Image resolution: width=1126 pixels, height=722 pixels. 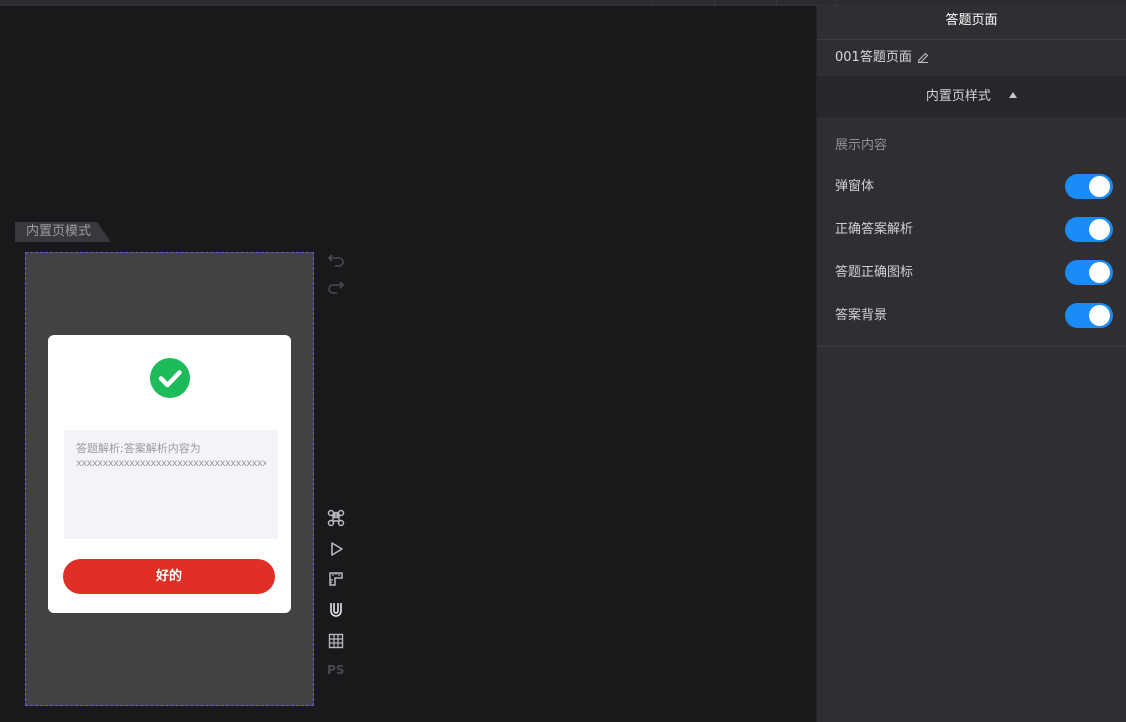 I want to click on toggle-row-answer-background: 答案背景, so click(x=971, y=315).